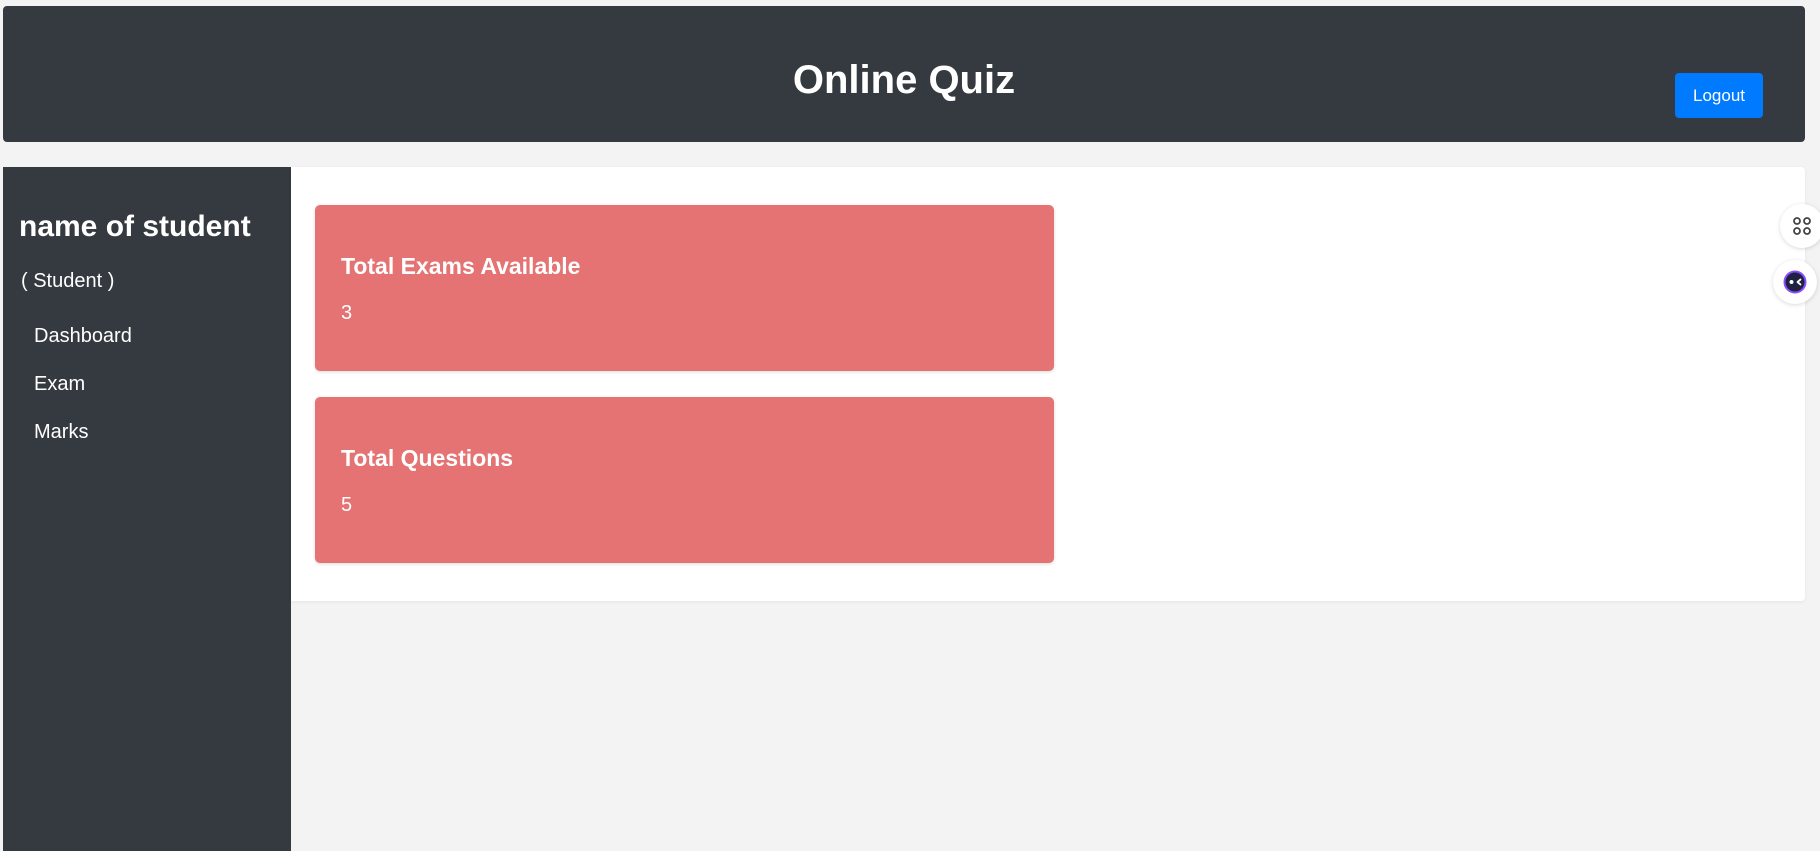 This screenshot has height=851, width=1820. Describe the element at coordinates (83, 336) in the screenshot. I see `sidebar-item-dashboard: Dashboard` at that location.